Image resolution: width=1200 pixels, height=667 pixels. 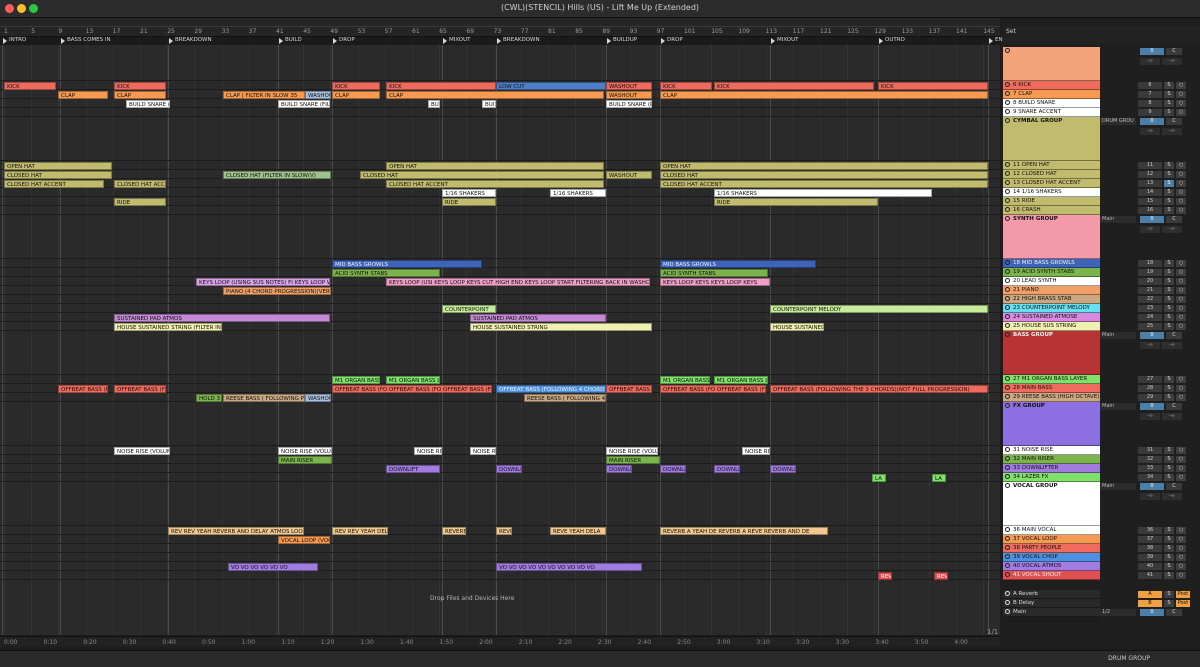 I want to click on clip: REESE BASS ( FOLLOWING 4, so click(x=565, y=397).